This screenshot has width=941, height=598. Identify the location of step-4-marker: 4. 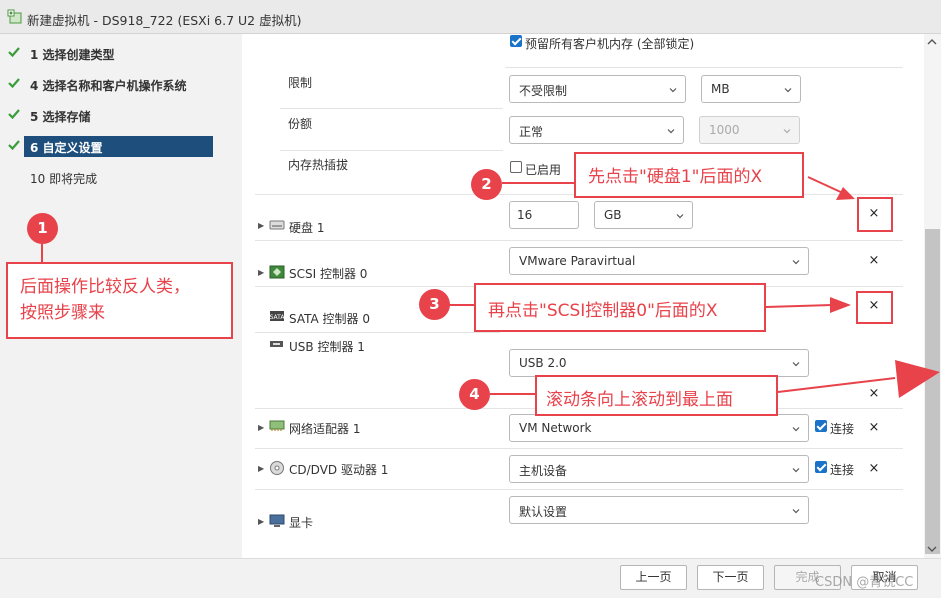
(474, 394).